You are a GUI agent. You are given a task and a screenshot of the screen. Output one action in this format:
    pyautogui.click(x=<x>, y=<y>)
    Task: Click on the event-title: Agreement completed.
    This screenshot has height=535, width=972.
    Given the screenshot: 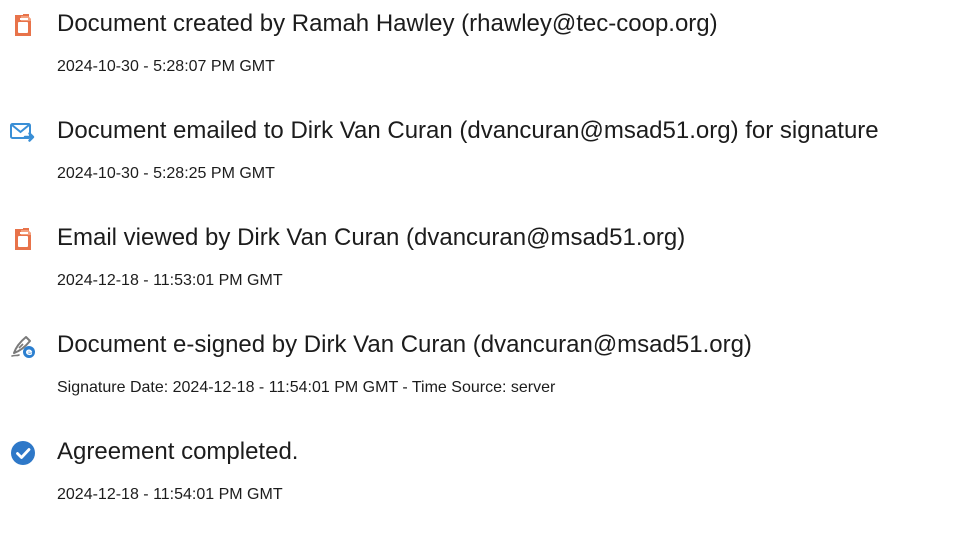 What is the action you would take?
    pyautogui.click(x=178, y=451)
    